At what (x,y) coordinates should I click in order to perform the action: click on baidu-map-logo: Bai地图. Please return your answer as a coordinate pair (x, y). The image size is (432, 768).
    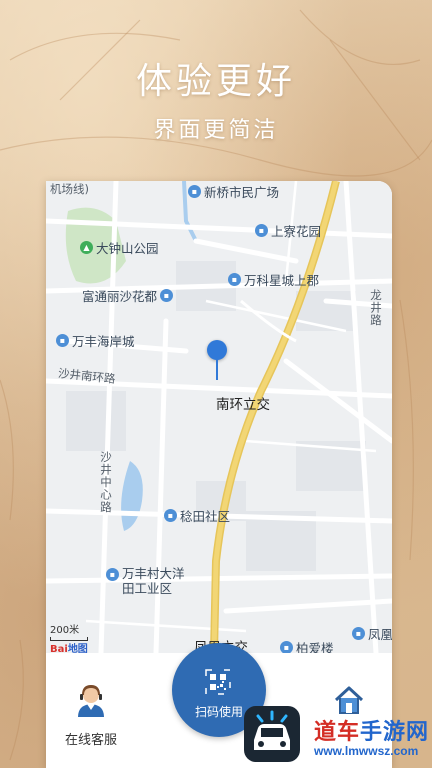
    Looking at the image, I should click on (69, 646).